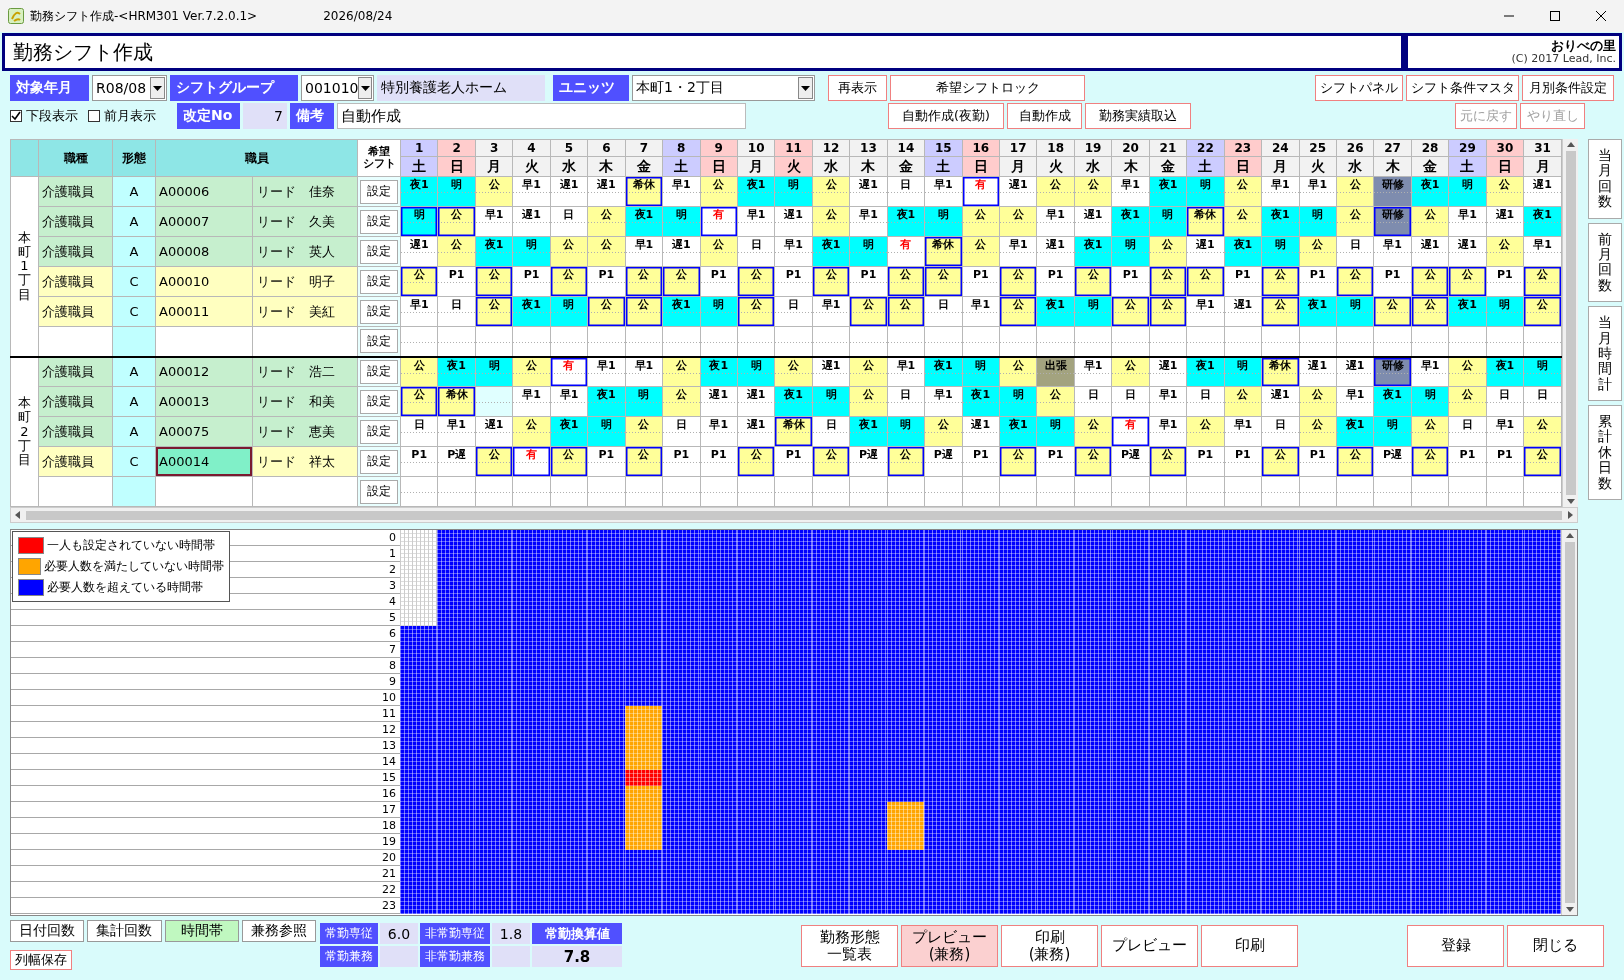  I want to click on table-cell: A00075, so click(204, 431).